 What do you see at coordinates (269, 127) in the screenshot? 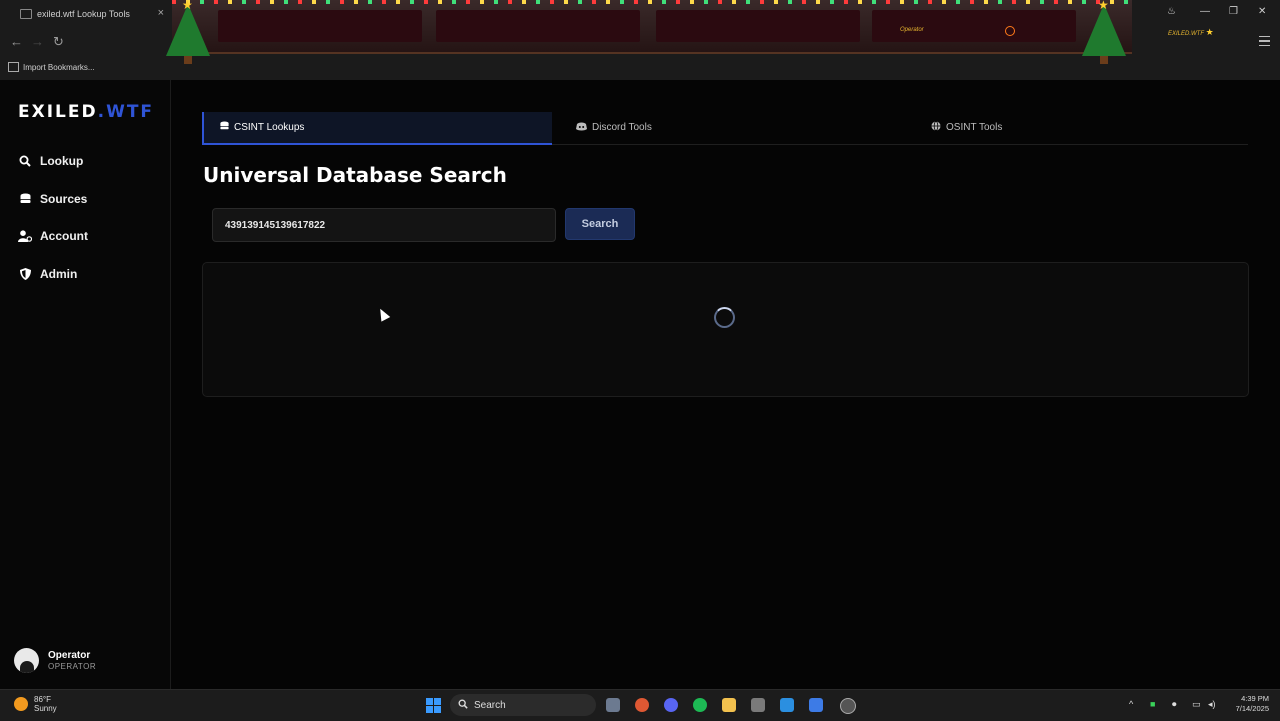
I see `tab-label: CSINT Lookups` at bounding box center [269, 127].